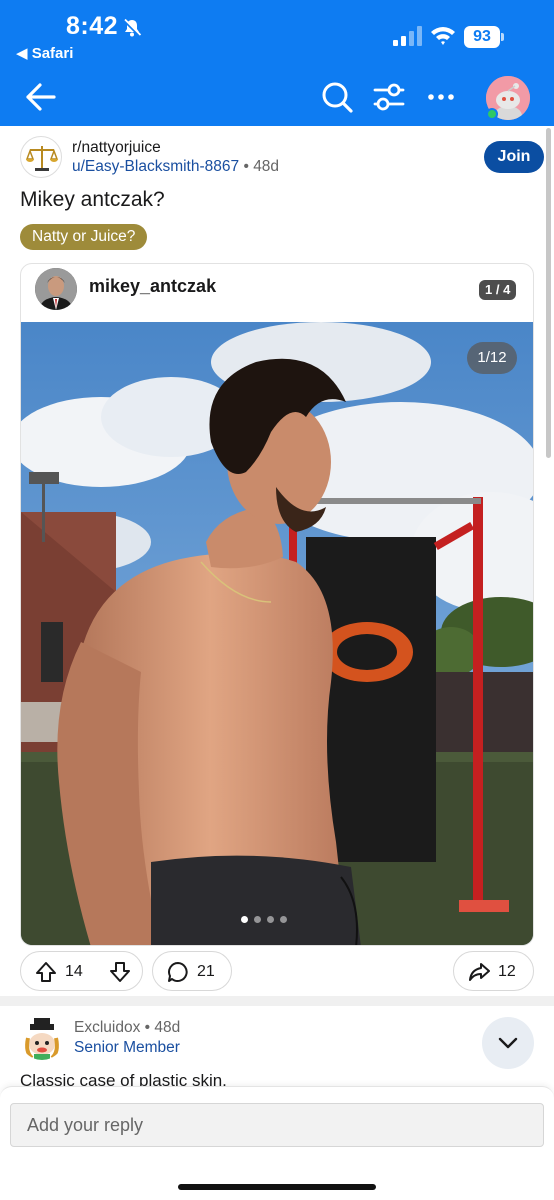  What do you see at coordinates (46, 972) in the screenshot?
I see `upvote-icon` at bounding box center [46, 972].